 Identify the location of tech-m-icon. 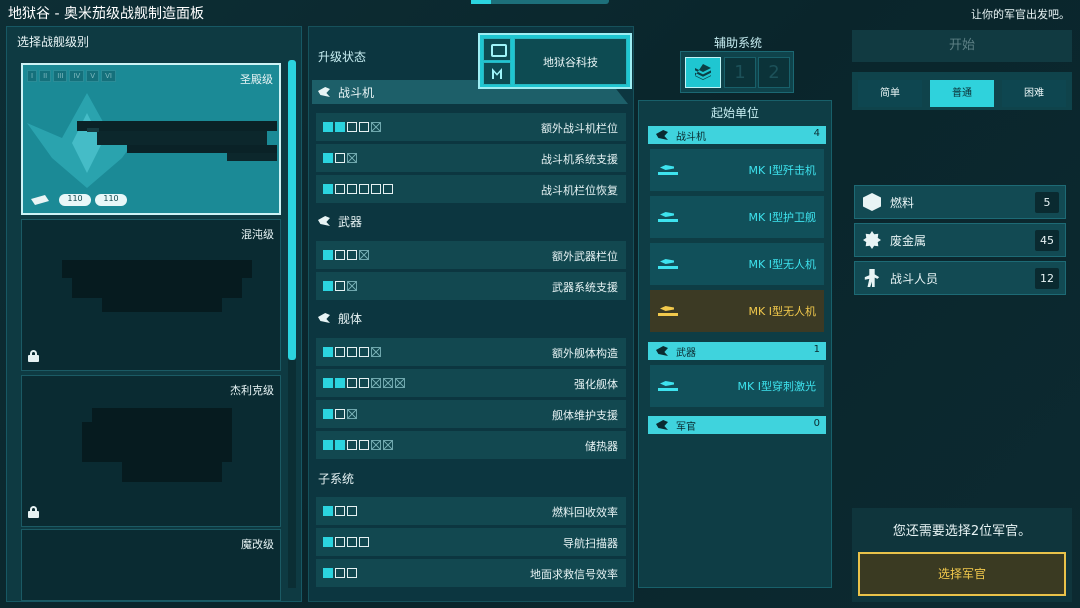
(497, 73).